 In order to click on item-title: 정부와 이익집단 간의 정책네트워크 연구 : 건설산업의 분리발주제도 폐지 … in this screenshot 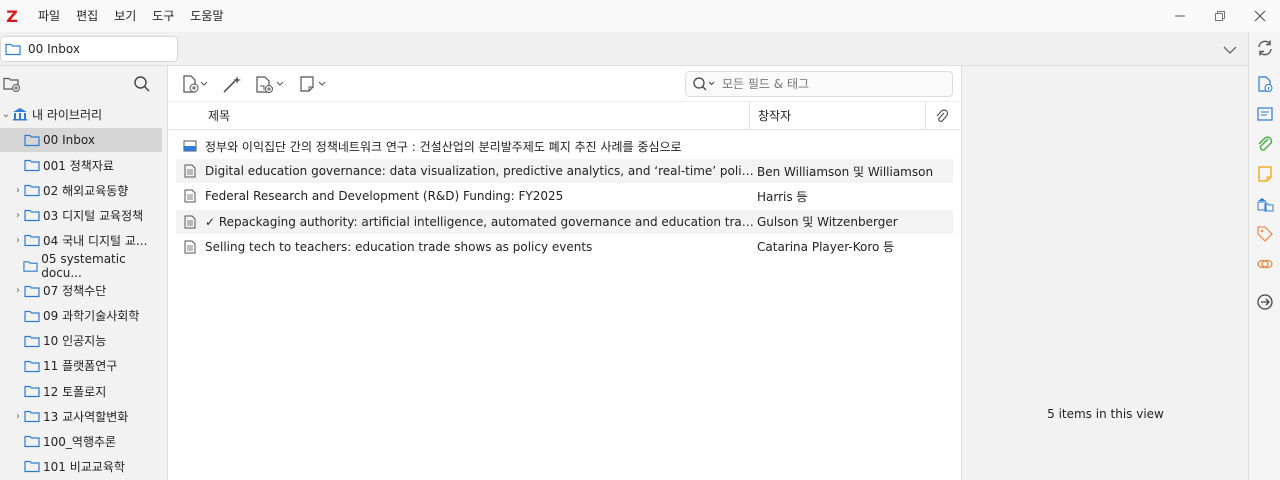, I will do `click(443, 146)`.